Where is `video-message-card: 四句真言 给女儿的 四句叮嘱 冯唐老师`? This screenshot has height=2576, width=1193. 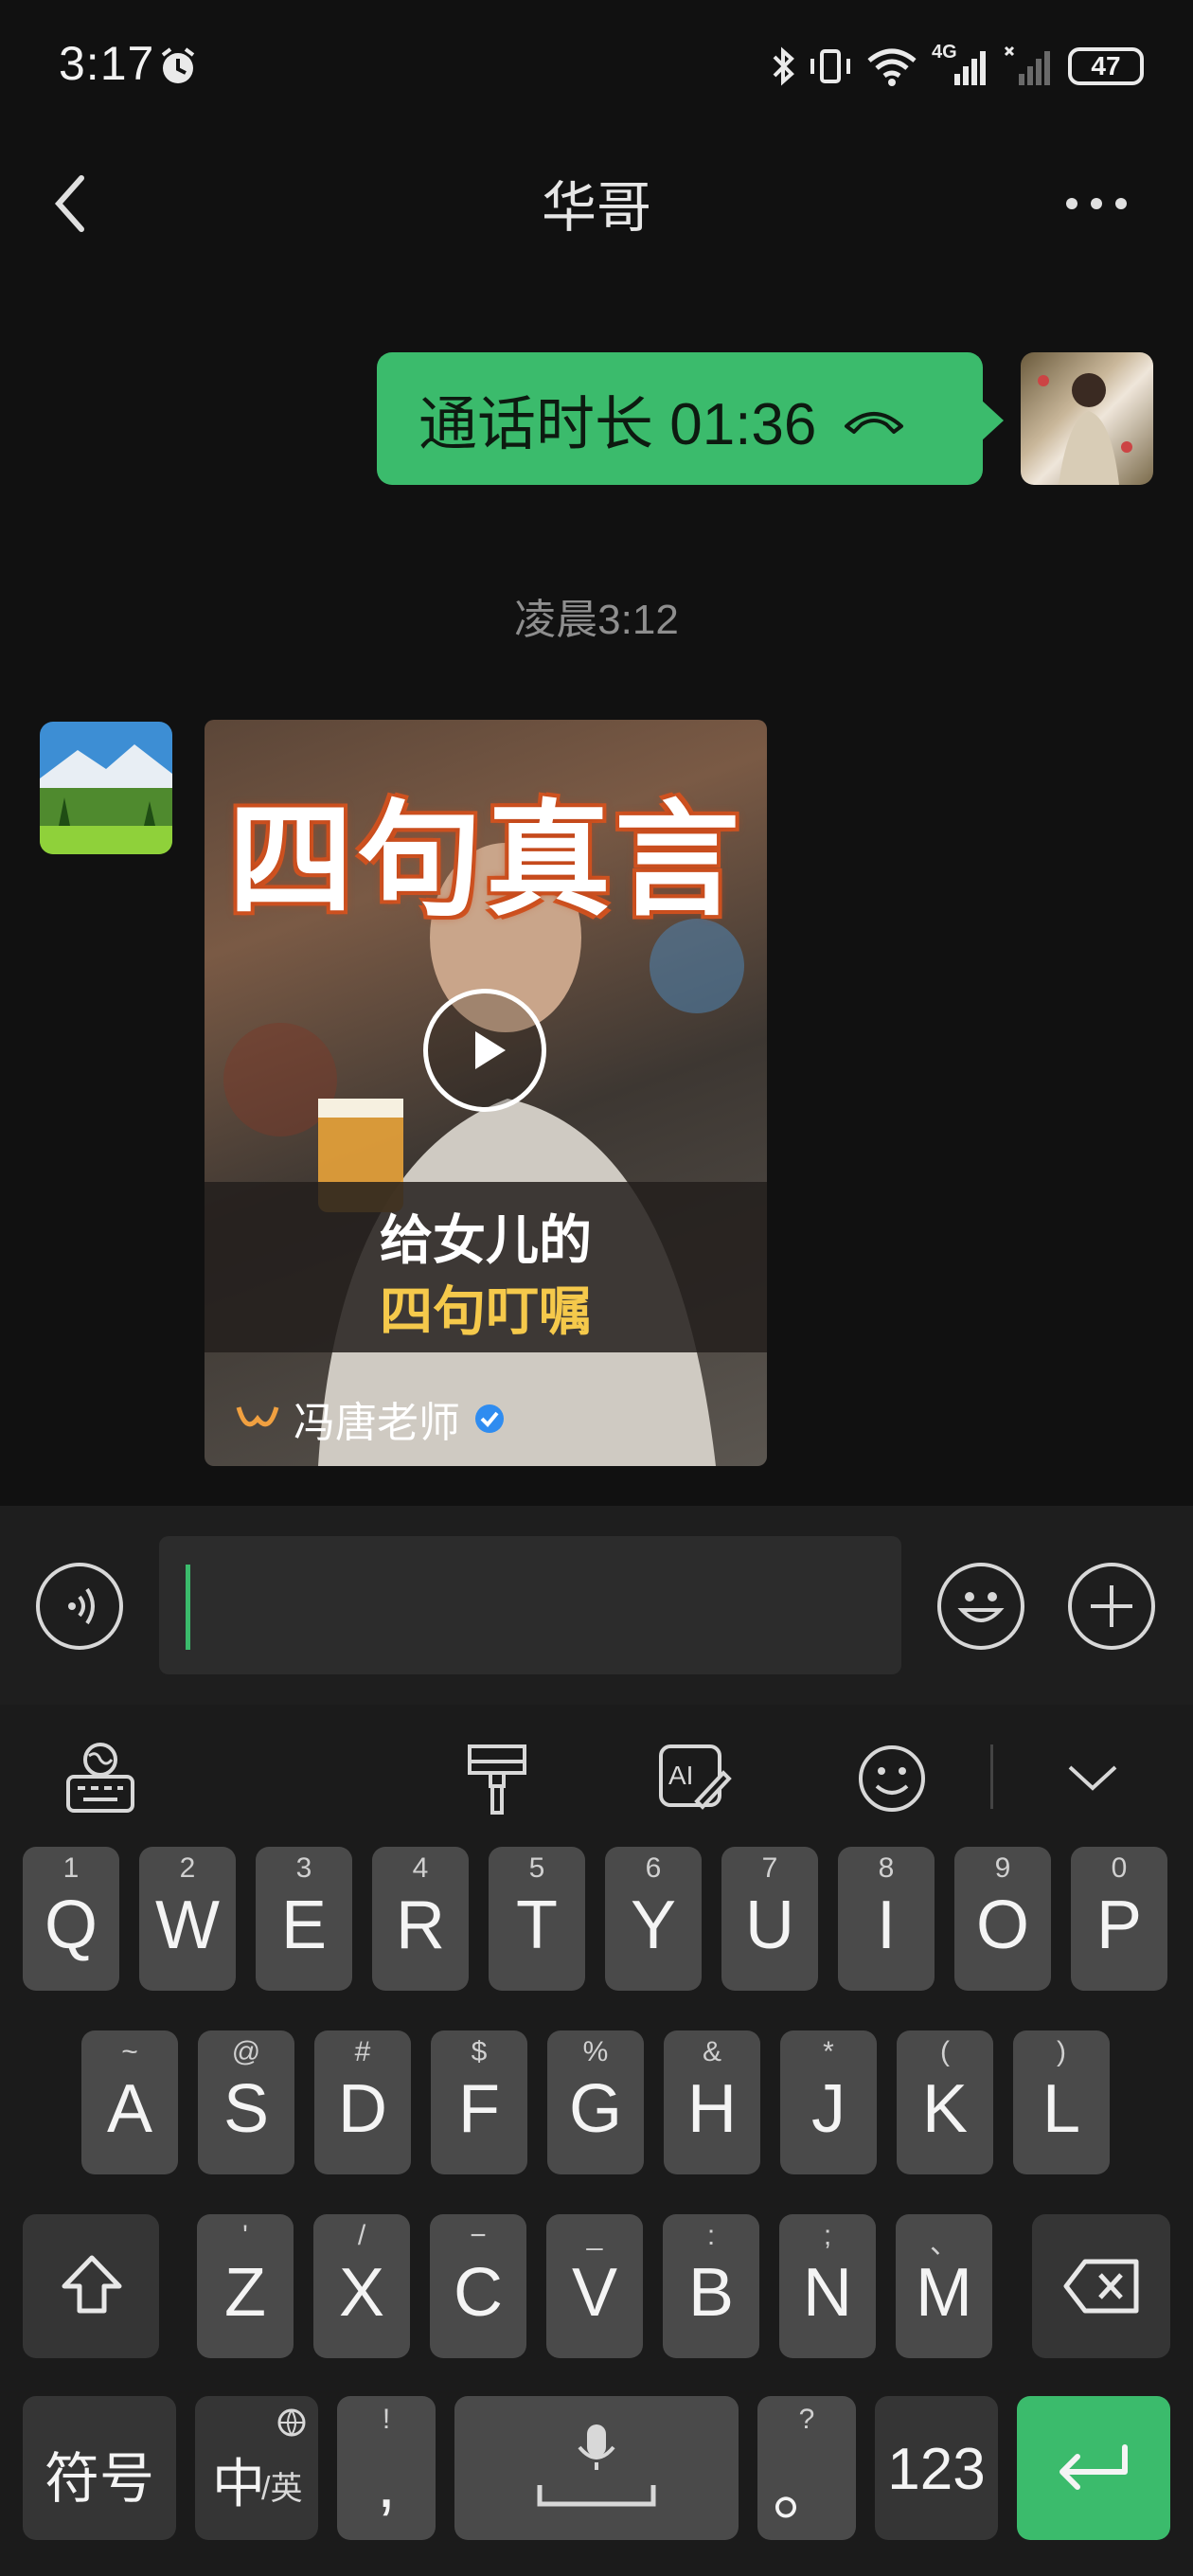
video-message-card: 四句真言 给女儿的 四句叮嘱 冯唐老师 is located at coordinates (486, 1093).